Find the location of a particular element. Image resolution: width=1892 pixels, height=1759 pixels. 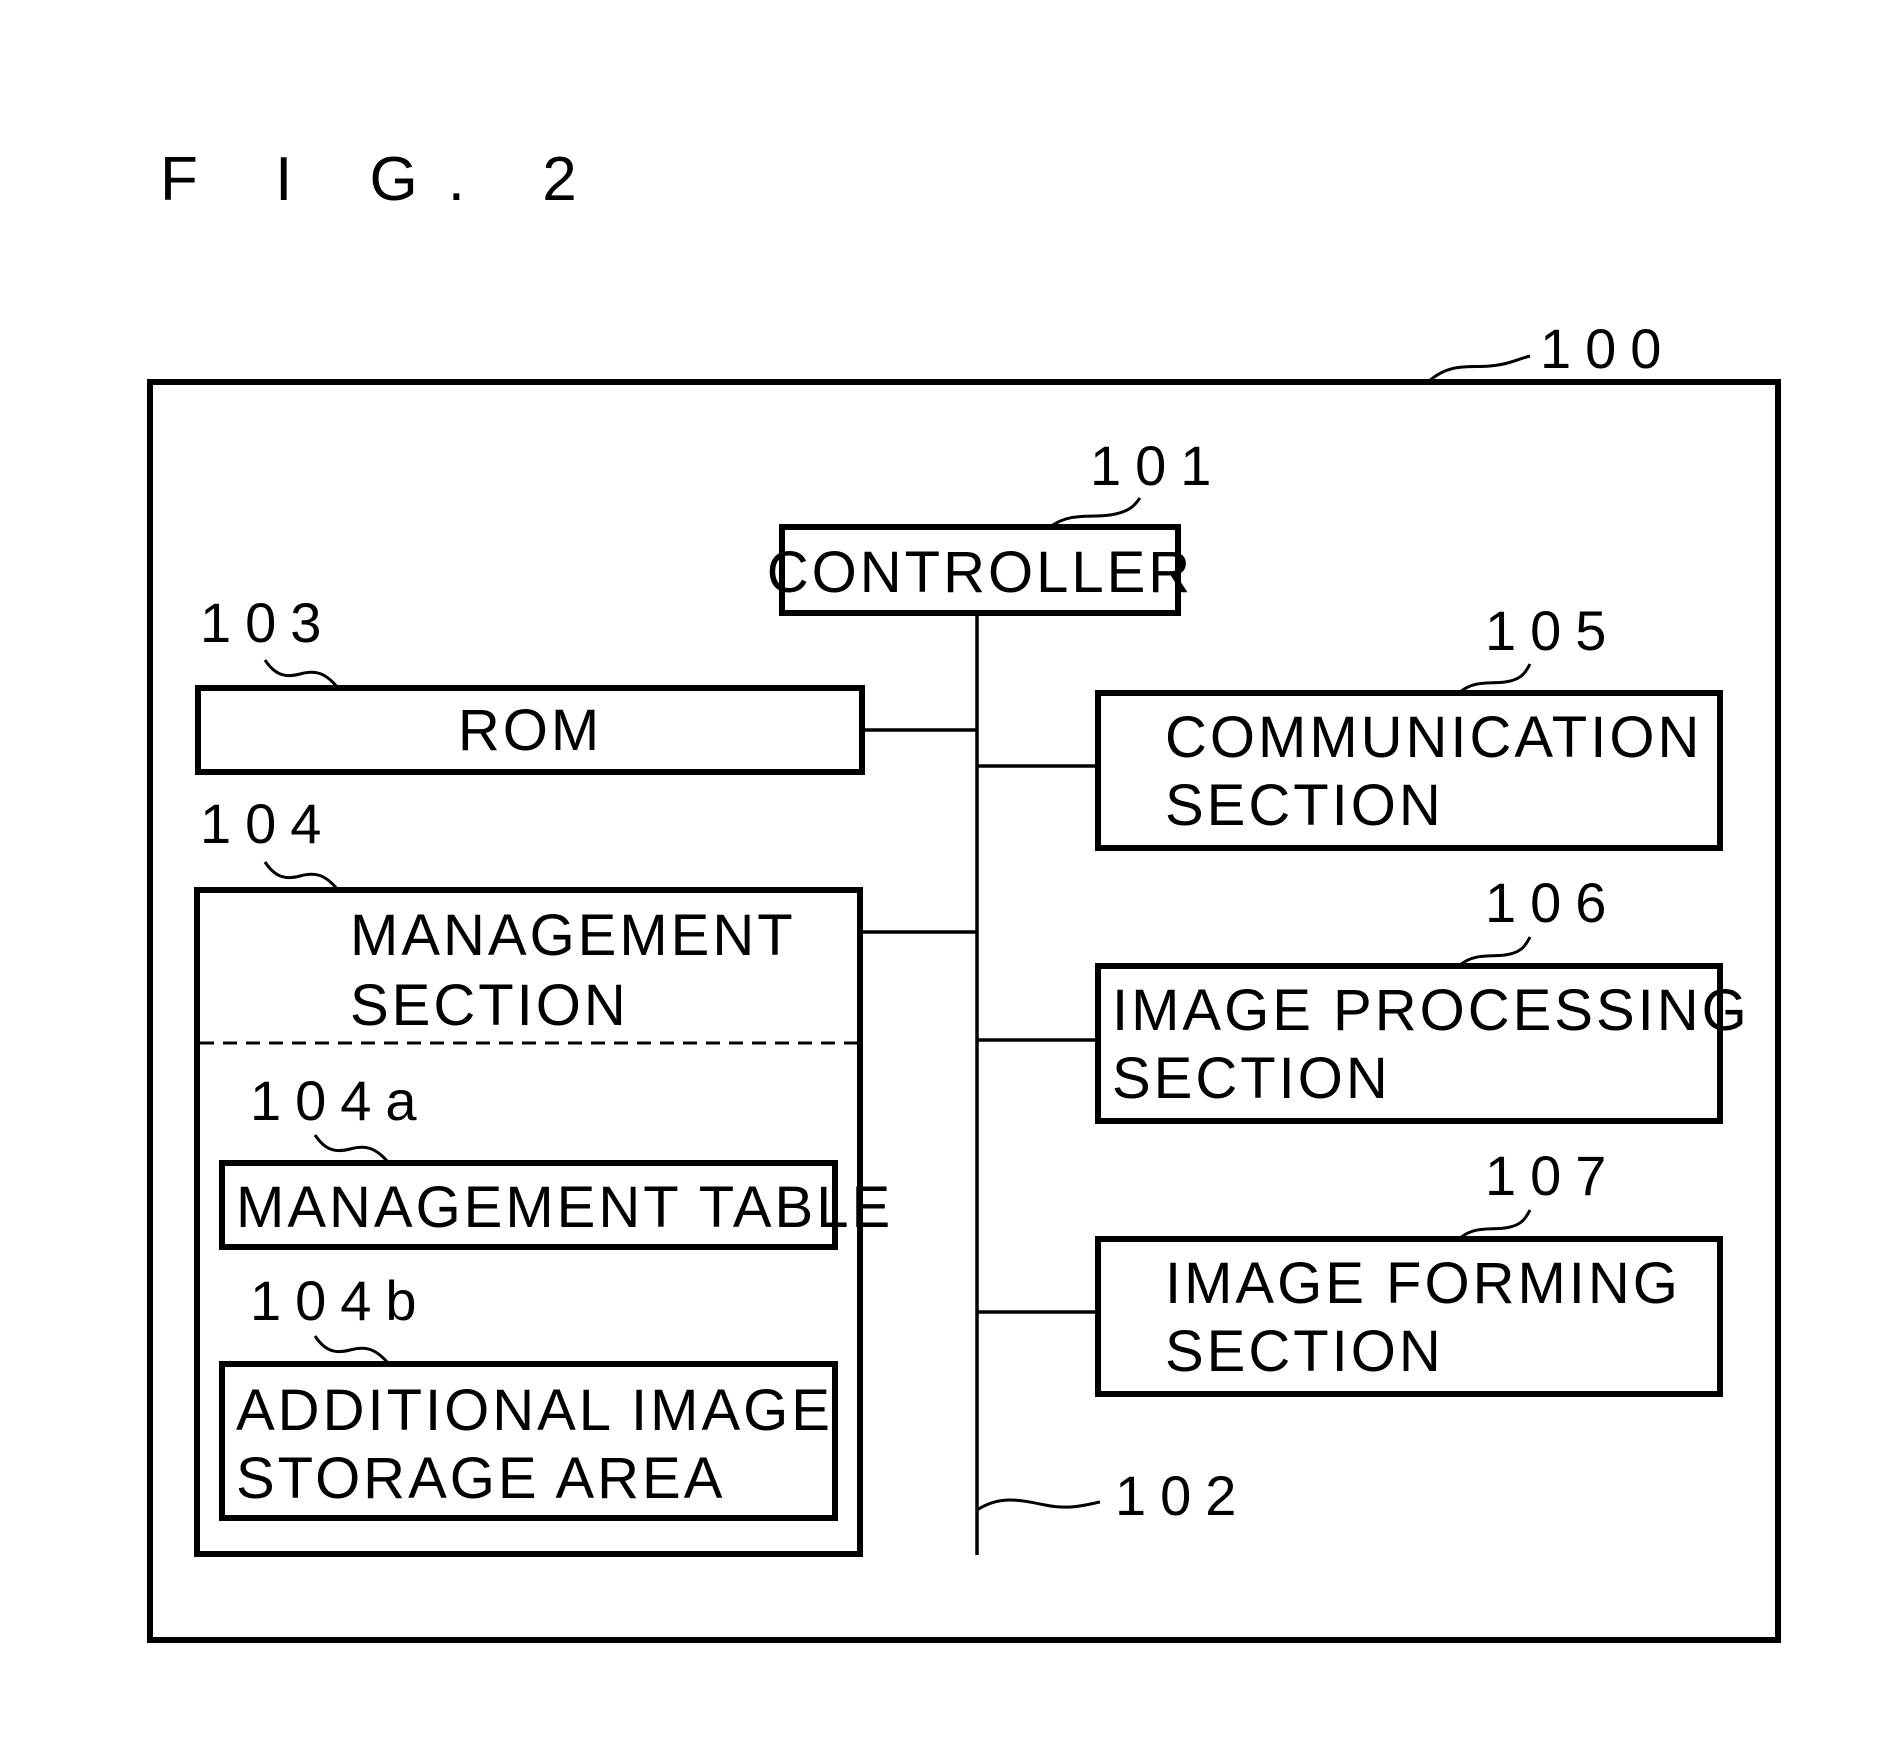

additional-image-storage-ref: 104b is located at coordinates (340, 1300).